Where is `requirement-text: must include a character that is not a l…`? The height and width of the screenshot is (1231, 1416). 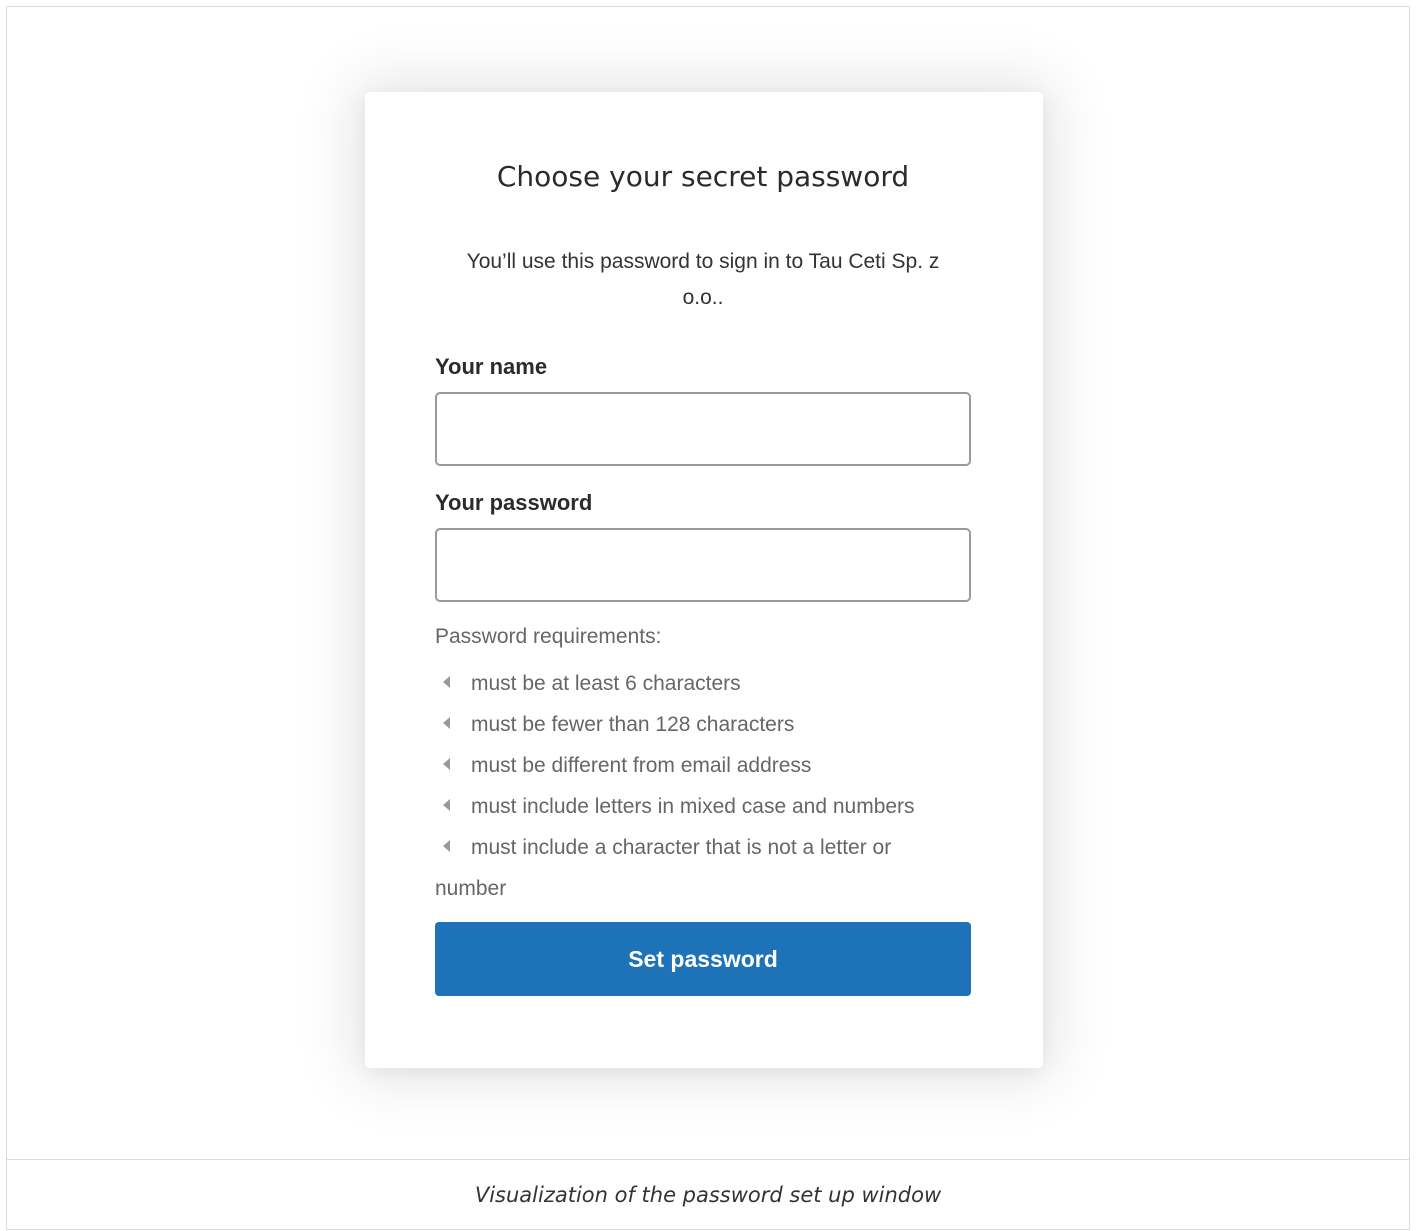
requirement-text: must include a character that is not a l… is located at coordinates (681, 847).